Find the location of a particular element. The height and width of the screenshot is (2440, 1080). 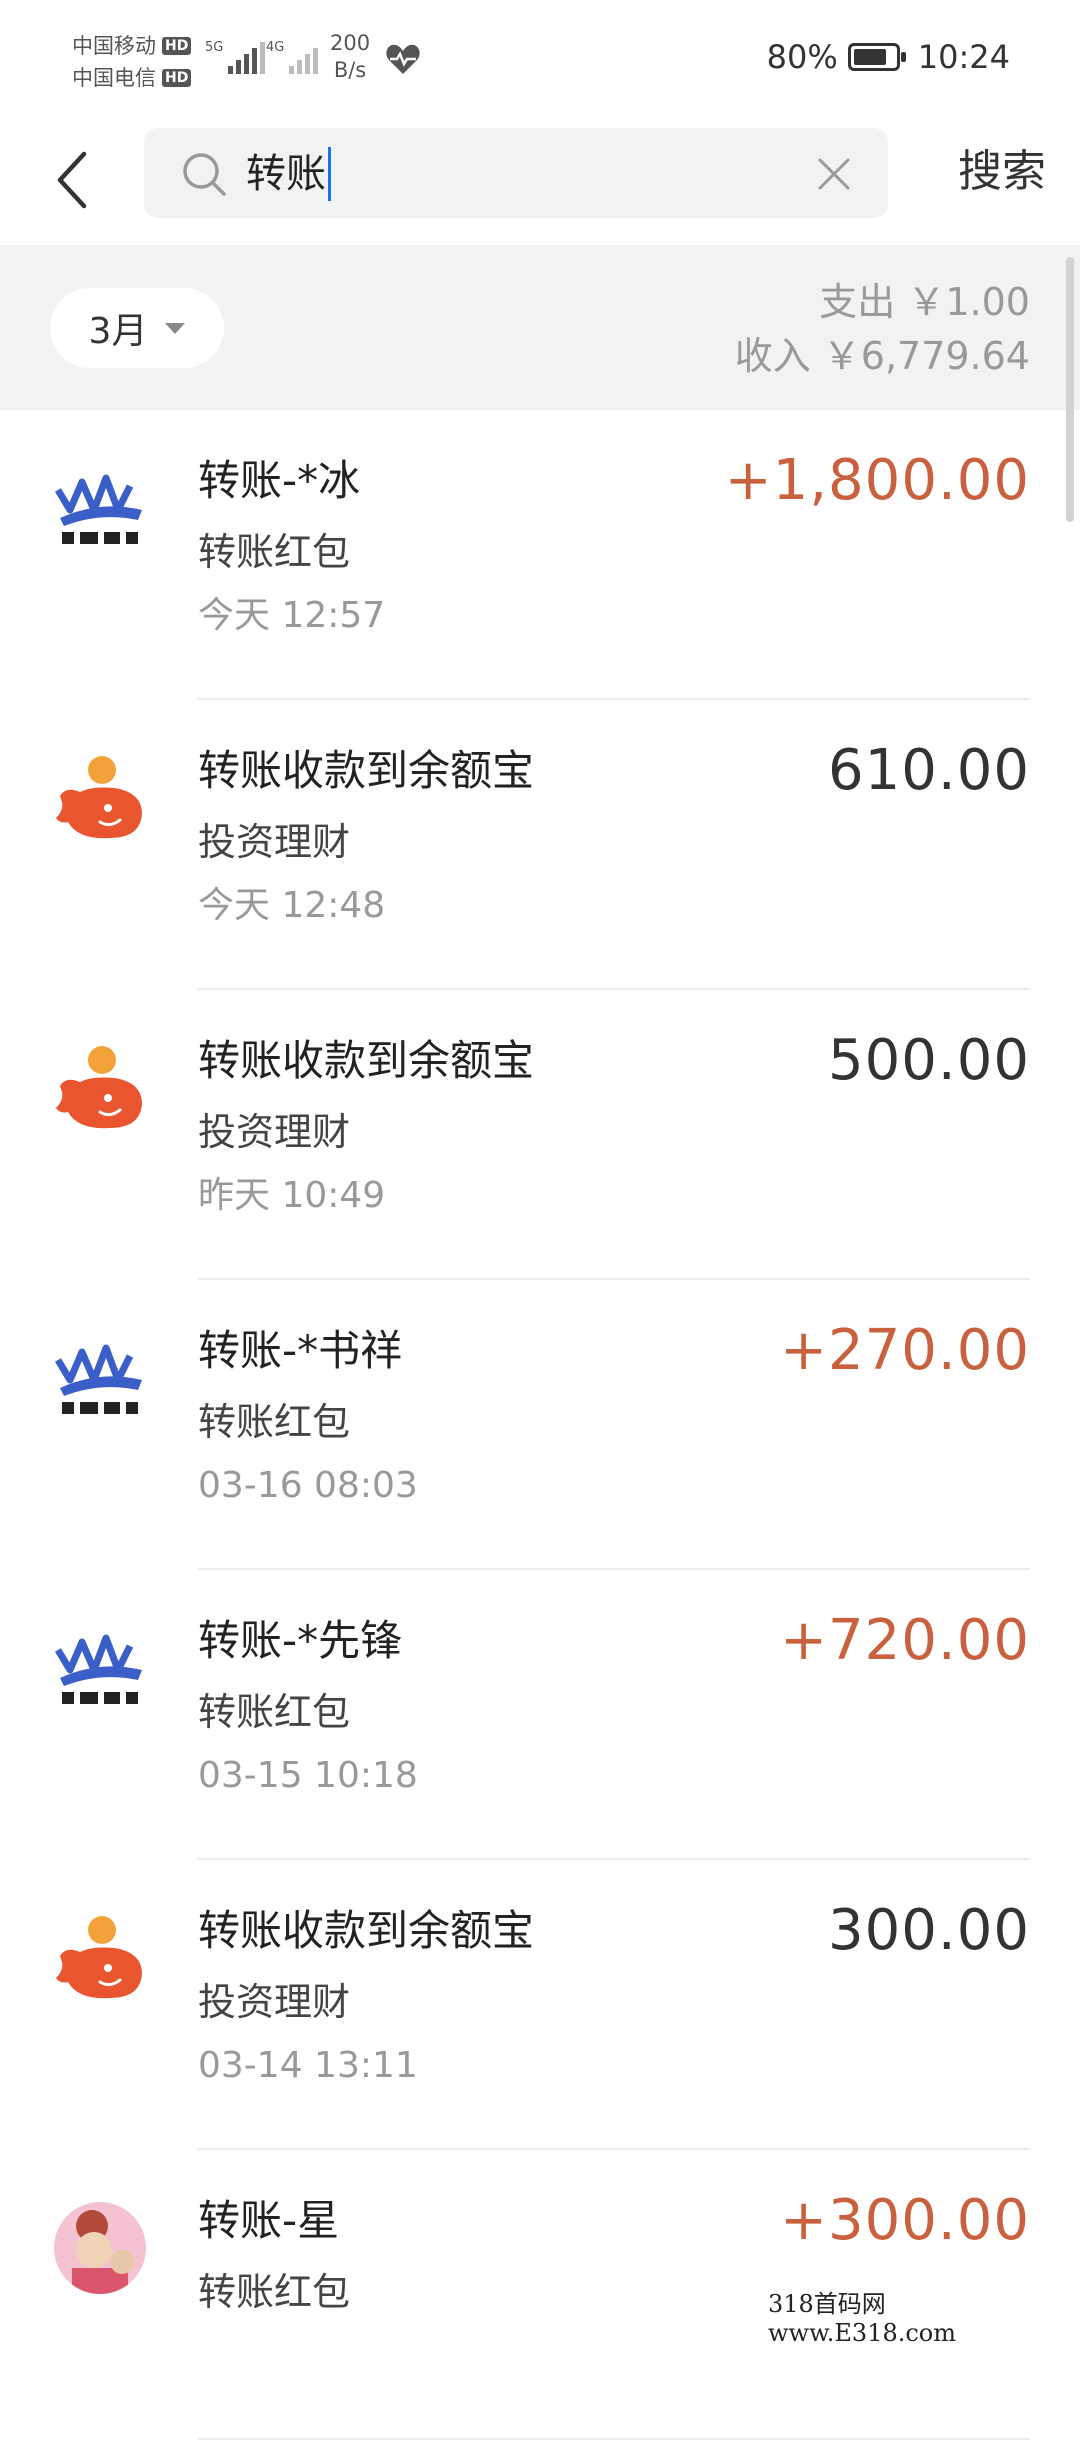

transaction-title: 转账-*书祥 is located at coordinates (300, 1350).